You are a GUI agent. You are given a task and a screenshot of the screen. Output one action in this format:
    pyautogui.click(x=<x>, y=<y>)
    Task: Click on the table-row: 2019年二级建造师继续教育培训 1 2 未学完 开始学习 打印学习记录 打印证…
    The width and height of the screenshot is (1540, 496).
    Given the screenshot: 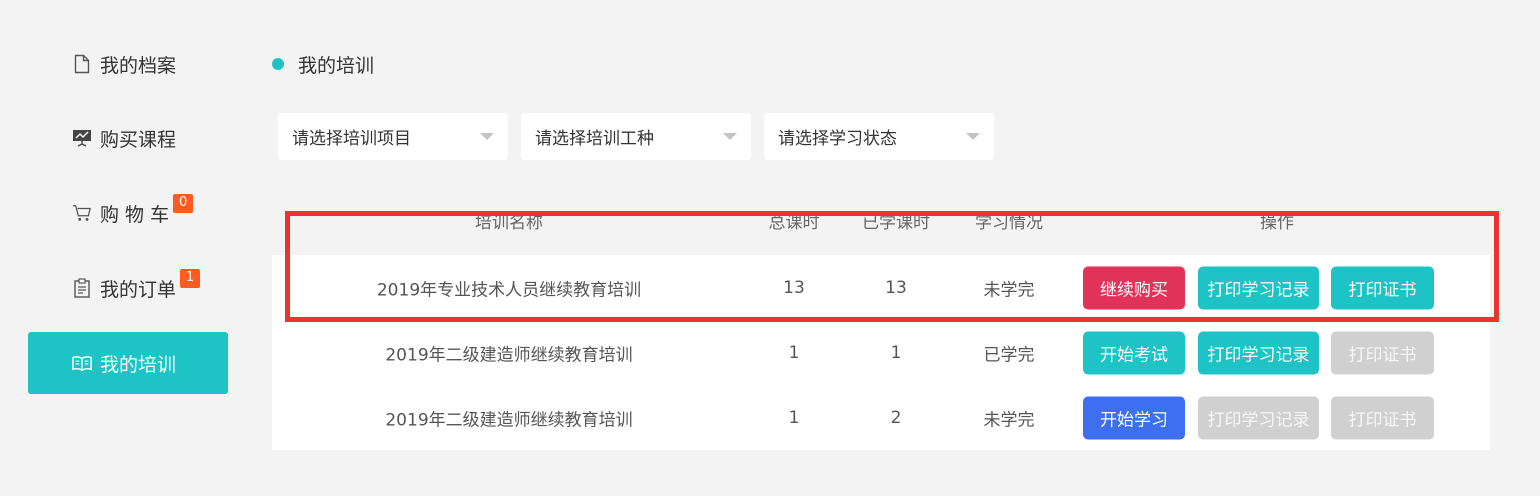 What is the action you would take?
    pyautogui.click(x=881, y=417)
    